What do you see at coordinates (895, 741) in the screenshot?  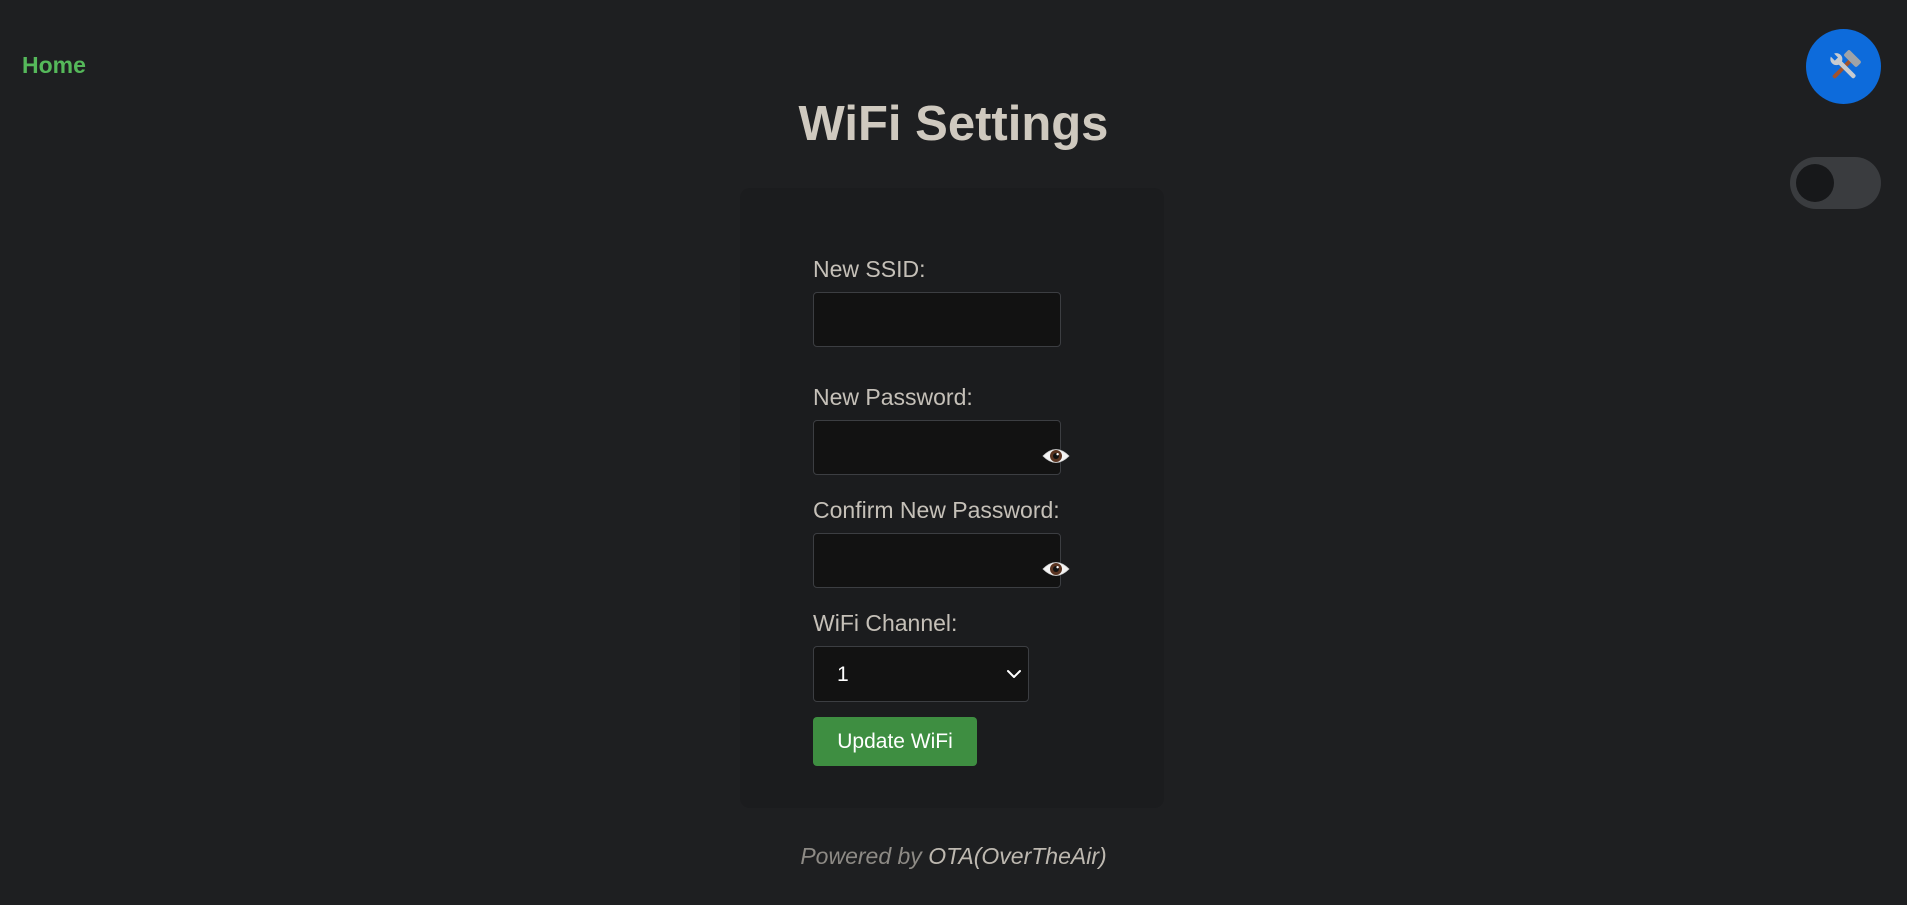 I see `update-wifi-button: Update WiFi` at bounding box center [895, 741].